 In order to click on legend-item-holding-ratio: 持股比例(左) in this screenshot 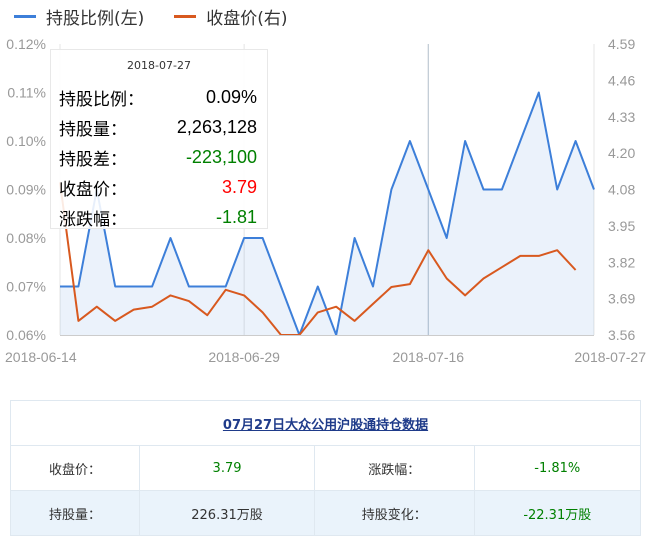, I will do `click(79, 16)`.